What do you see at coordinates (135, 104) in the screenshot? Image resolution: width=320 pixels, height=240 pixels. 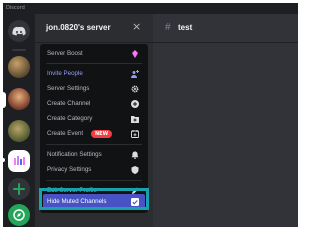 I see `plus-circle-icon` at bounding box center [135, 104].